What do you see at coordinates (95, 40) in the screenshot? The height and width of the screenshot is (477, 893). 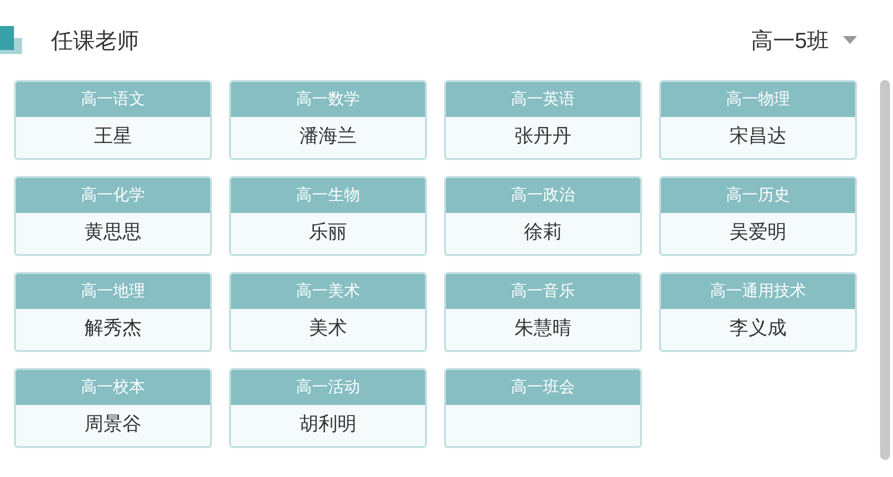 I see `page-title: 任课老师` at bounding box center [95, 40].